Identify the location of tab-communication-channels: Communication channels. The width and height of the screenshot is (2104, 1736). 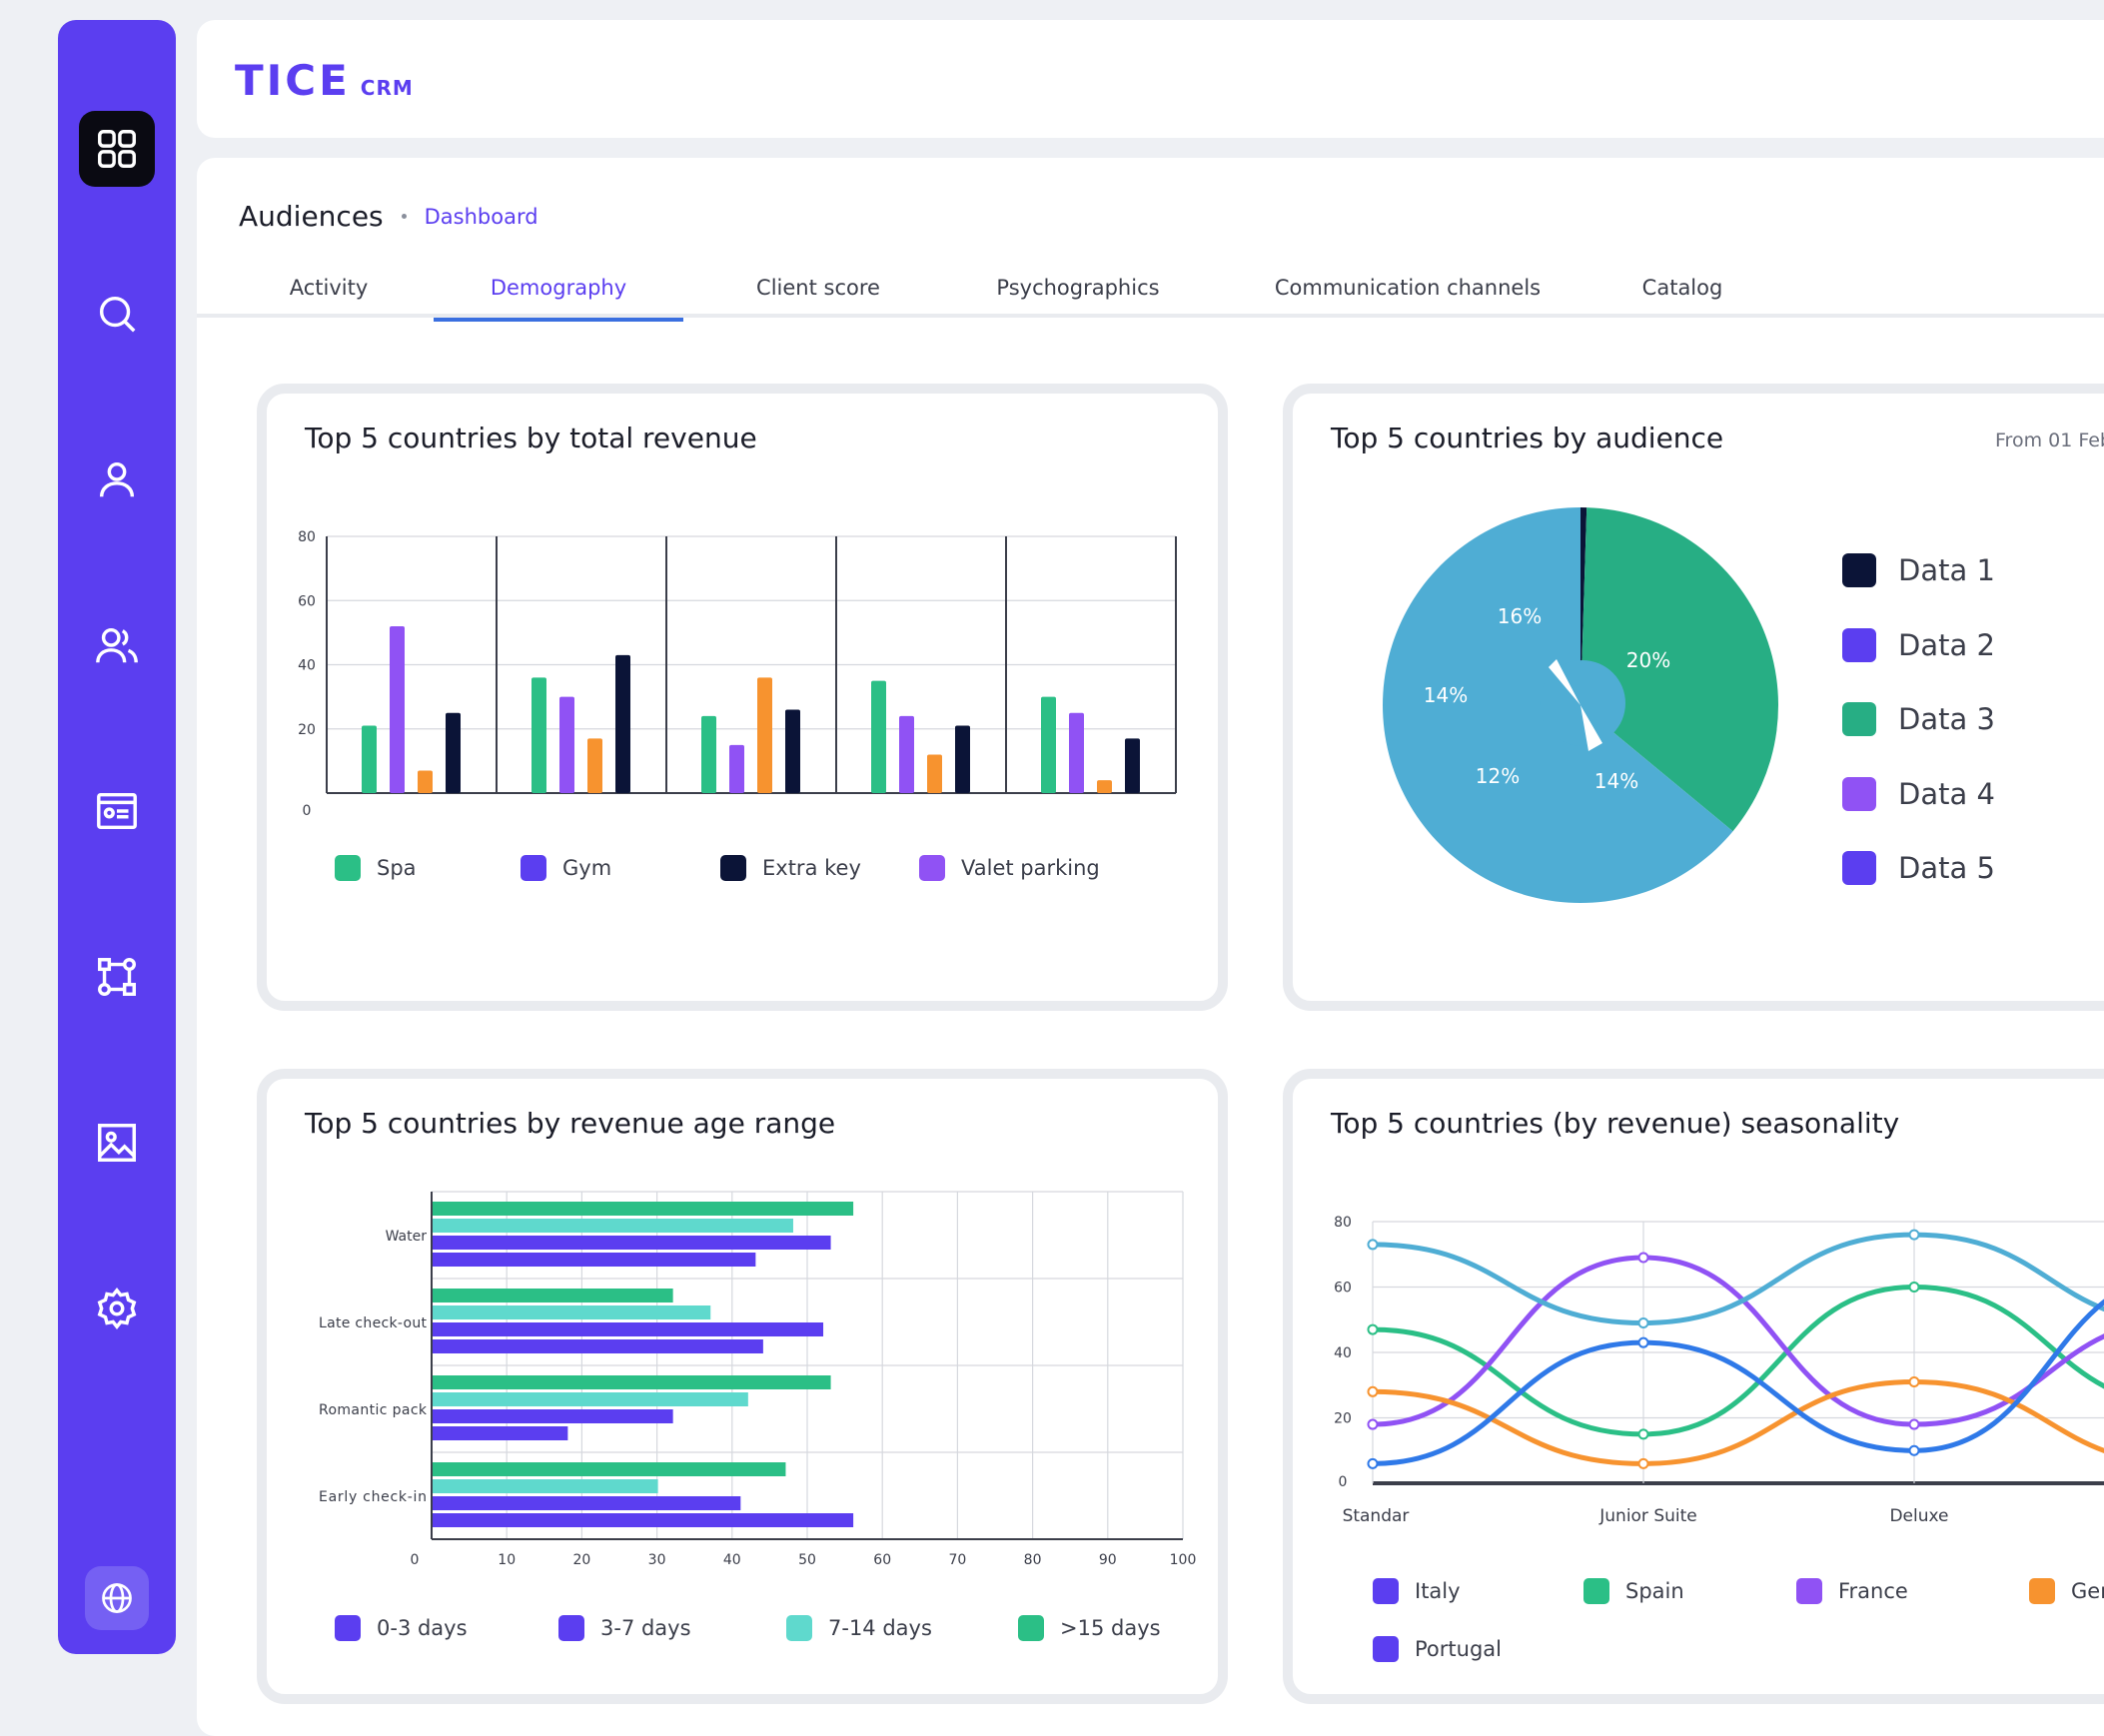
(1408, 299).